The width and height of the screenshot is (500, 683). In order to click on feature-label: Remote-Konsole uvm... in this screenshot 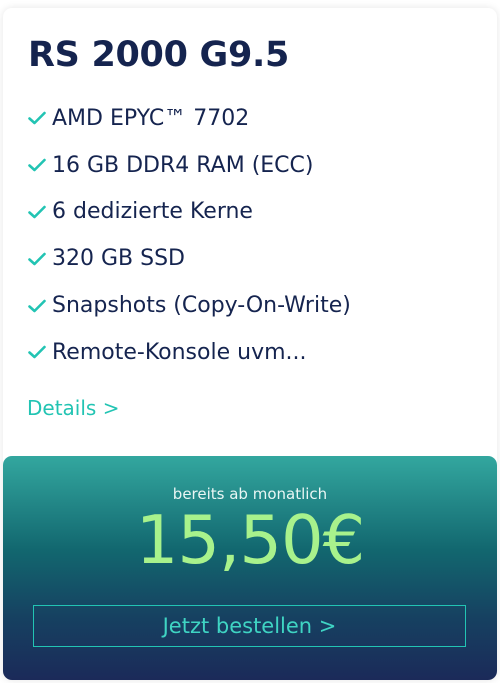, I will do `click(179, 352)`.